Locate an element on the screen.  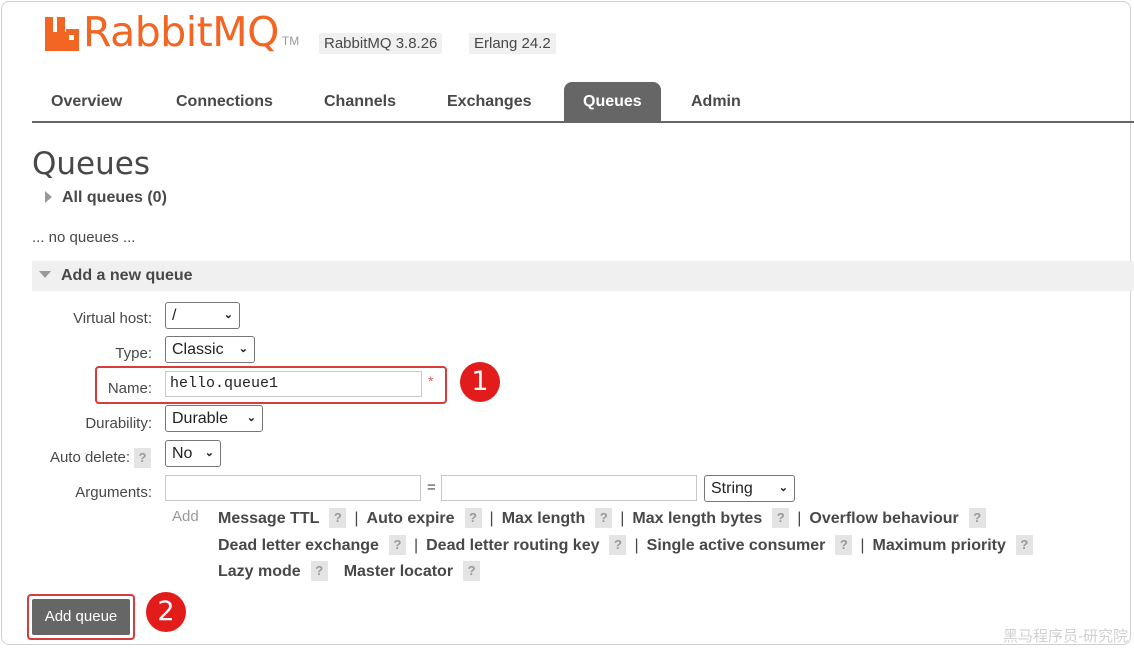
virtual-host-select: / ⌄ is located at coordinates (202, 315).